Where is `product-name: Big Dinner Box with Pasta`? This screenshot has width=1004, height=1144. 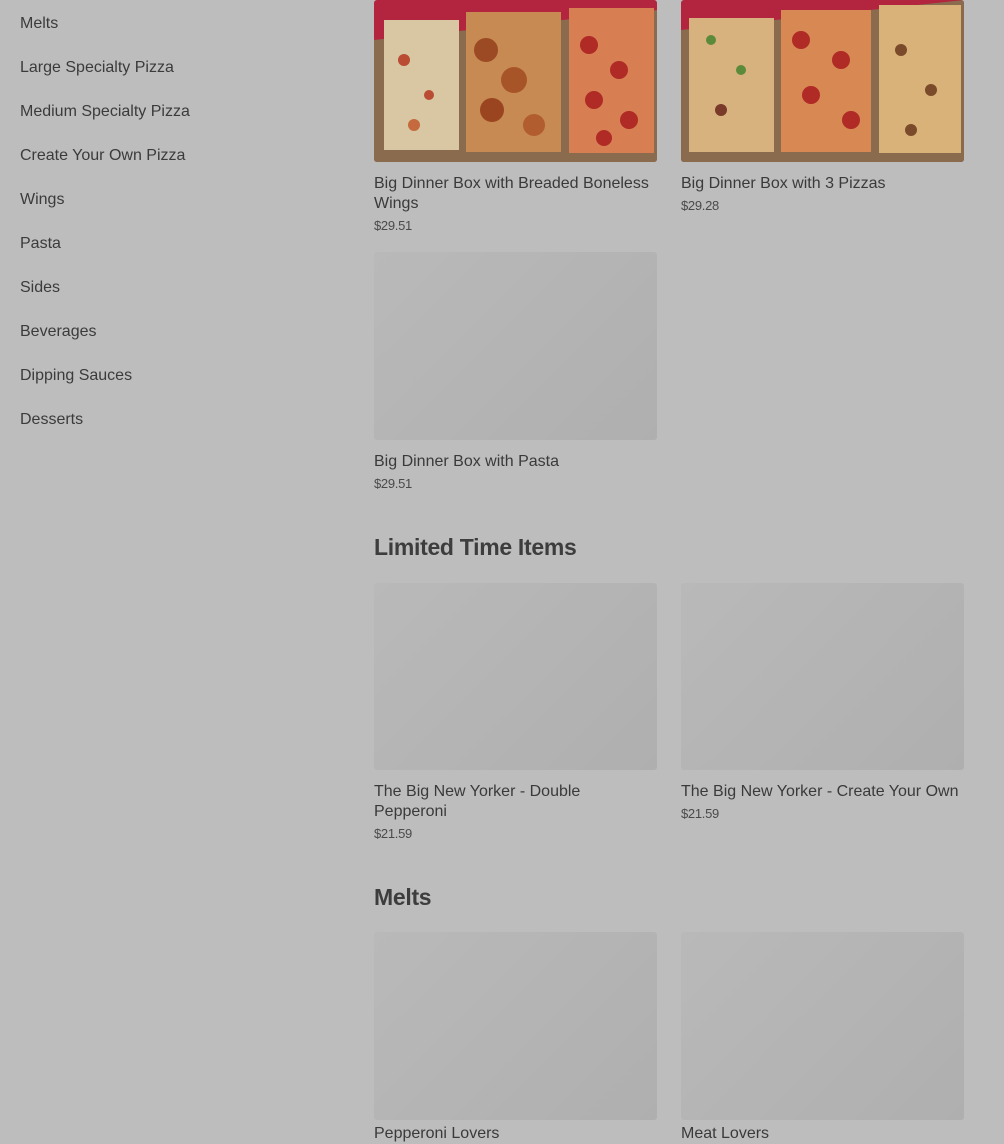
product-name: Big Dinner Box with Pasta is located at coordinates (515, 462).